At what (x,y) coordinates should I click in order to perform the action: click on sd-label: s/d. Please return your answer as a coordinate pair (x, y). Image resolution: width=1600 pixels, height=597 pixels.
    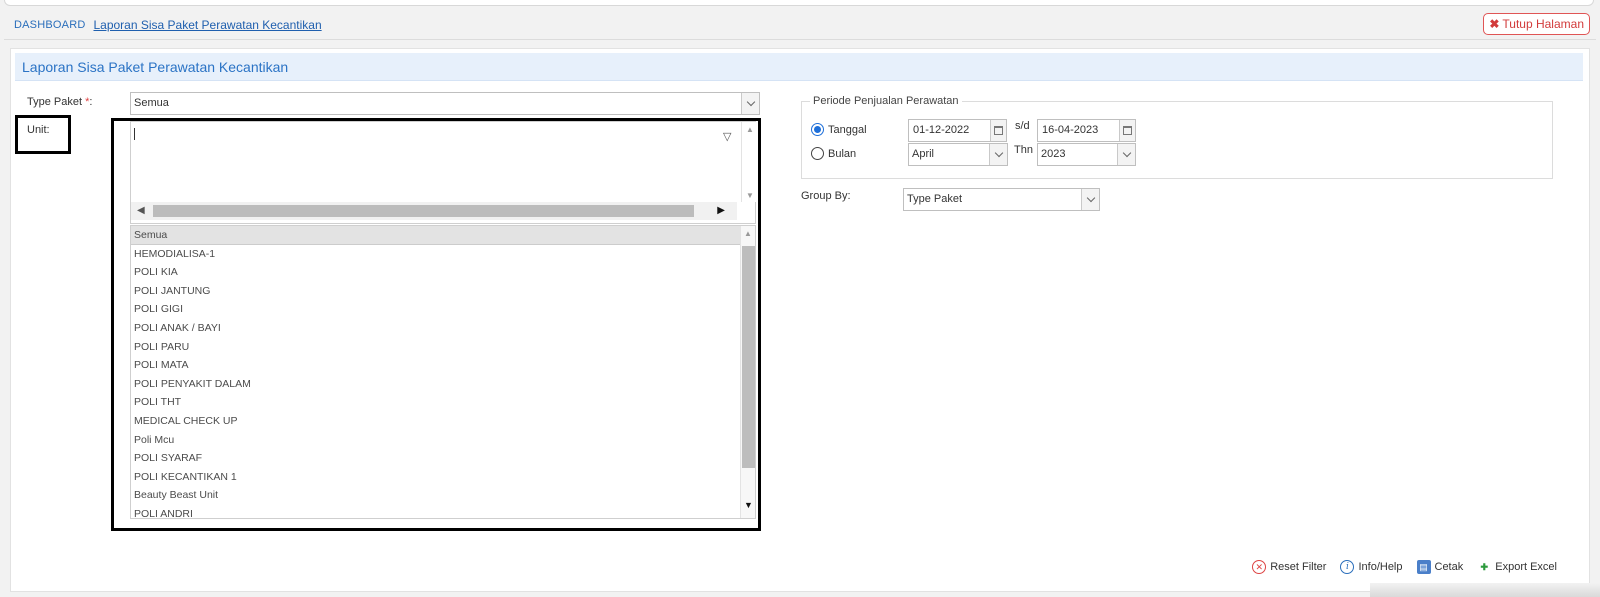
    Looking at the image, I should click on (1022, 126).